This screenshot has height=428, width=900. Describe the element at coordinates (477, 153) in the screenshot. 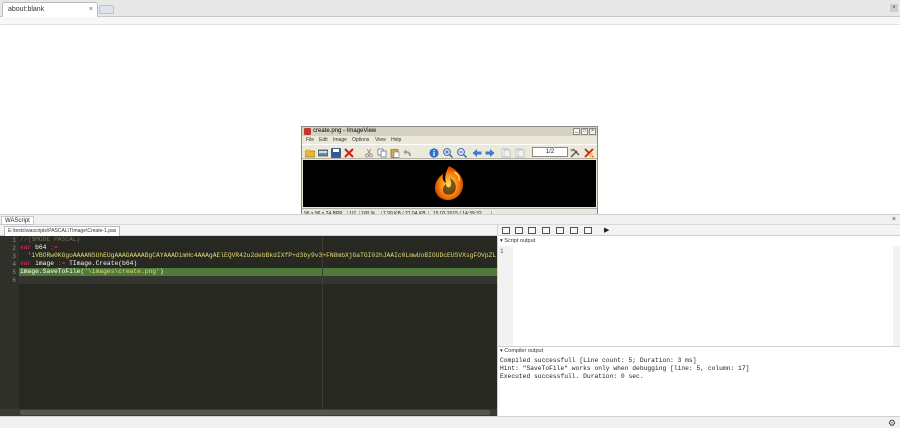

I see `prev-icon` at that location.